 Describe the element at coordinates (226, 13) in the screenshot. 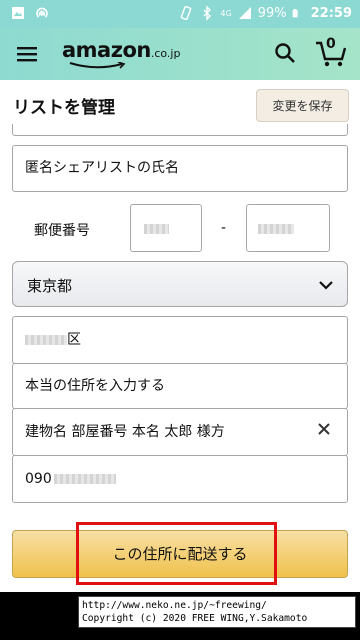

I see `network-type: 4G` at that location.